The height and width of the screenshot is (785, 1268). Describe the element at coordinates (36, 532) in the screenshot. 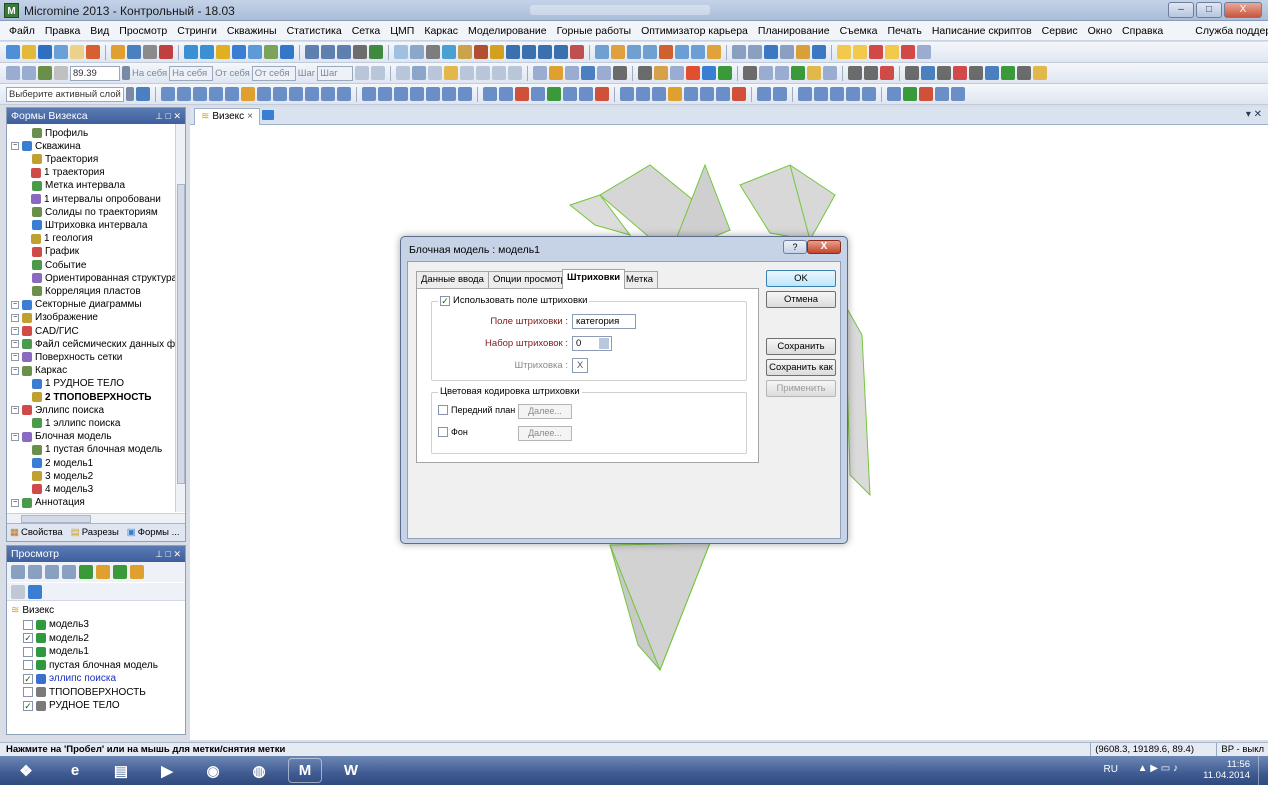

I see `tab-properties: ▦ Свойства` at that location.